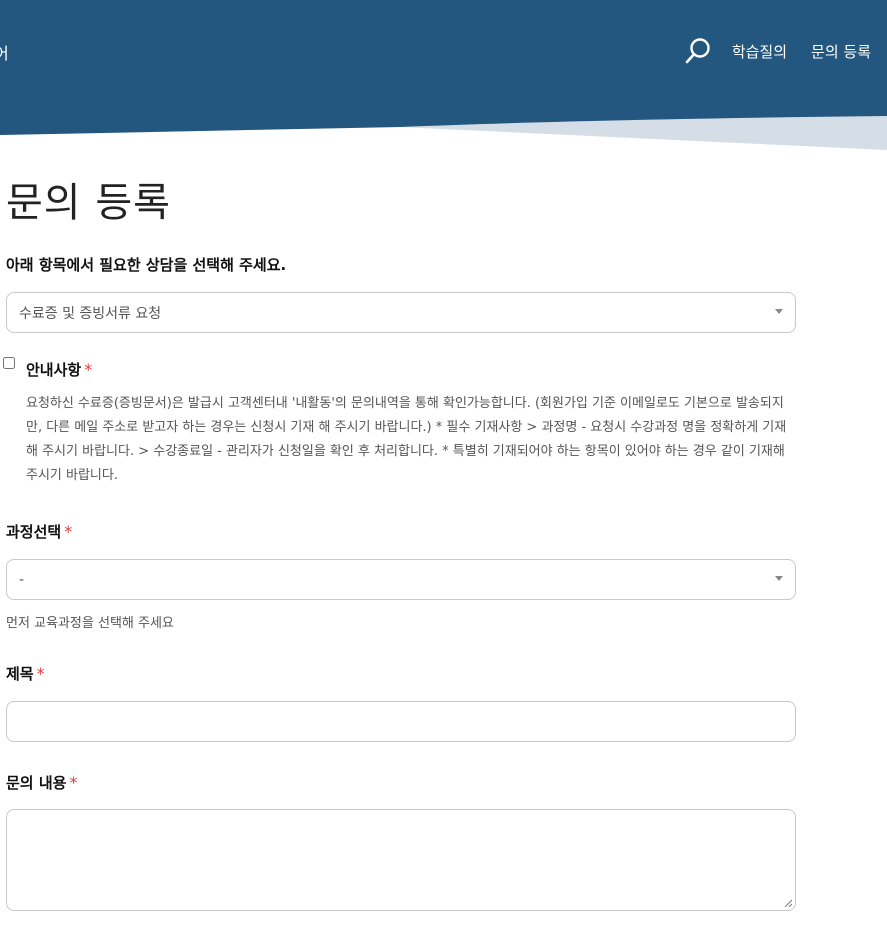  What do you see at coordinates (88, 203) in the screenshot?
I see `page-title: 문의 등록` at bounding box center [88, 203].